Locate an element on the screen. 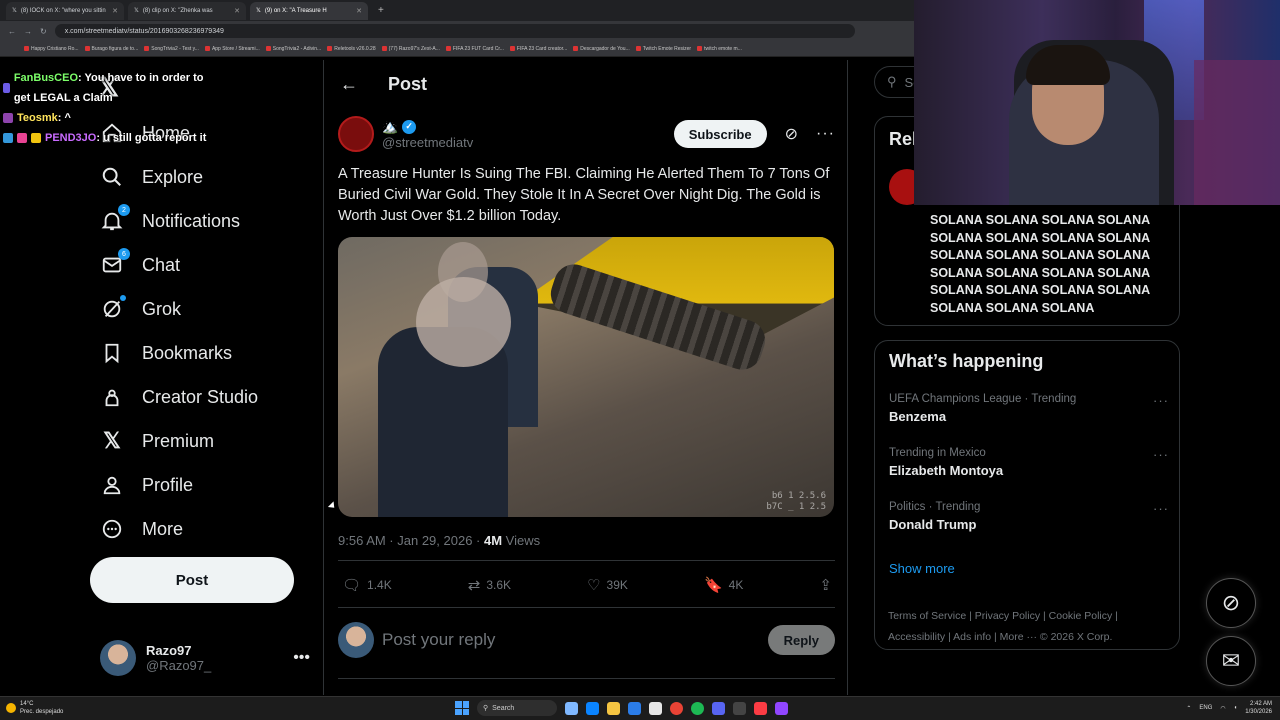 Image resolution: width=1280 pixels, height=720 pixels. post-actions: 🗨 1.4K ⇄ 3.6K ♡ 39K 🔖 4K ⇪ is located at coordinates (587, 585).